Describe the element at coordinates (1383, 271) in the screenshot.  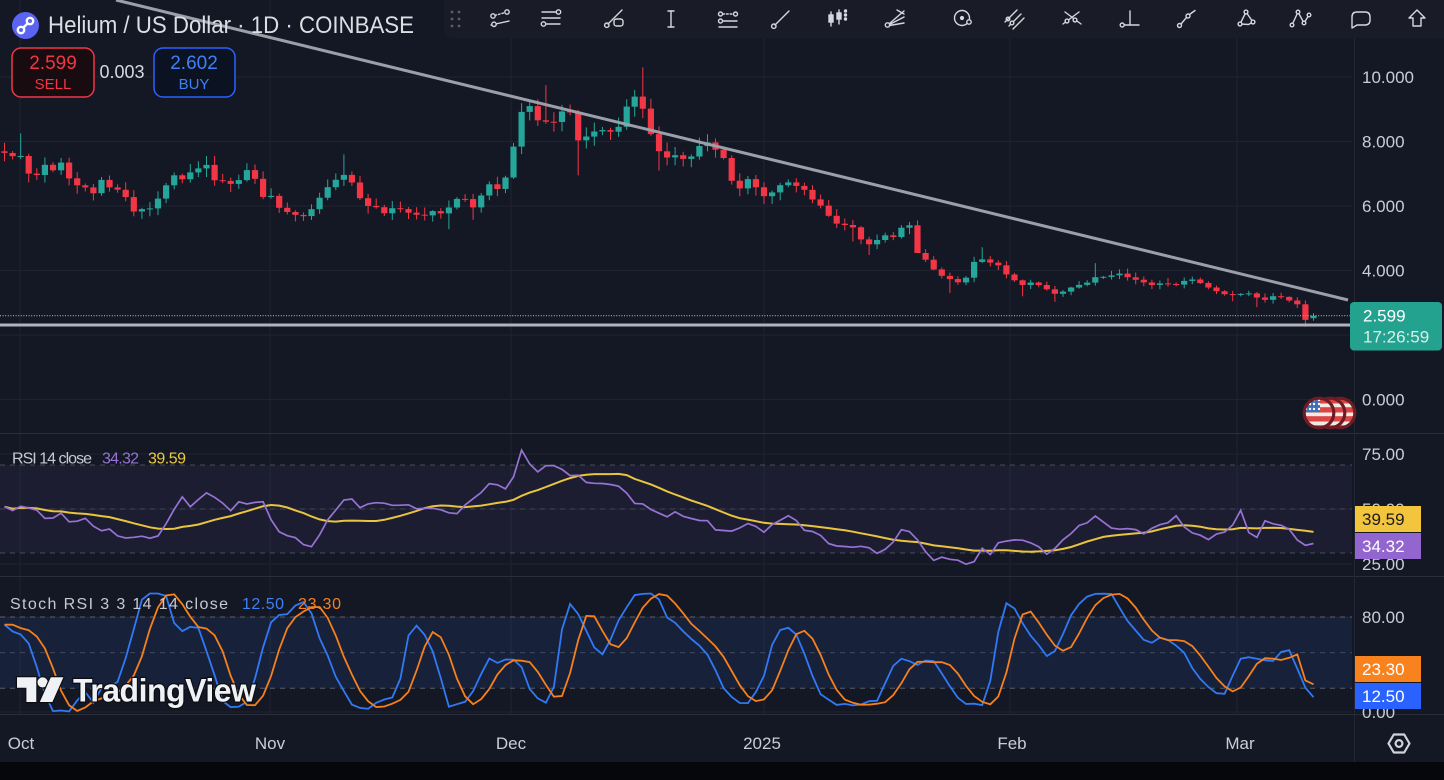
I see `svg-text: 4.000` at that location.